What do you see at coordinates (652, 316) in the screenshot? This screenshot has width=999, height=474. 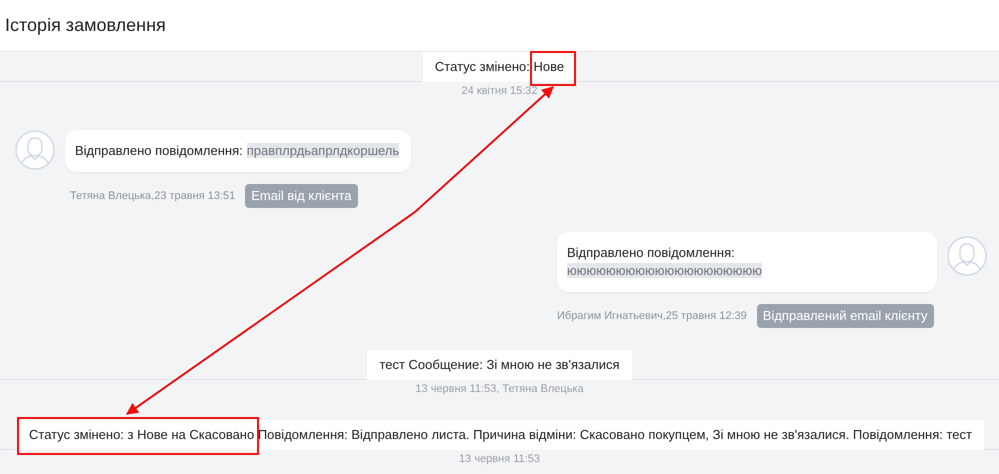 I see `message-author: Ибрагим Игнатьевич,25 травня 12:39` at bounding box center [652, 316].